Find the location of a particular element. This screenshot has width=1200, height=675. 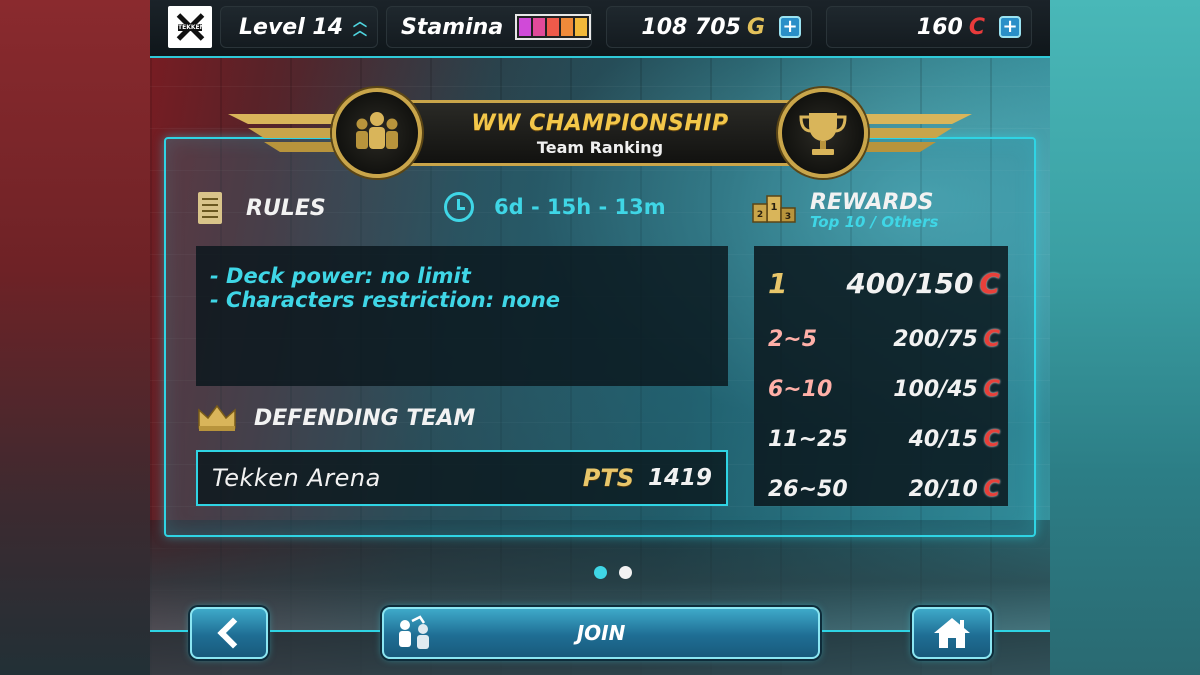

banner-title: WW CHAMPIONSHIP is located at coordinates (600, 123).